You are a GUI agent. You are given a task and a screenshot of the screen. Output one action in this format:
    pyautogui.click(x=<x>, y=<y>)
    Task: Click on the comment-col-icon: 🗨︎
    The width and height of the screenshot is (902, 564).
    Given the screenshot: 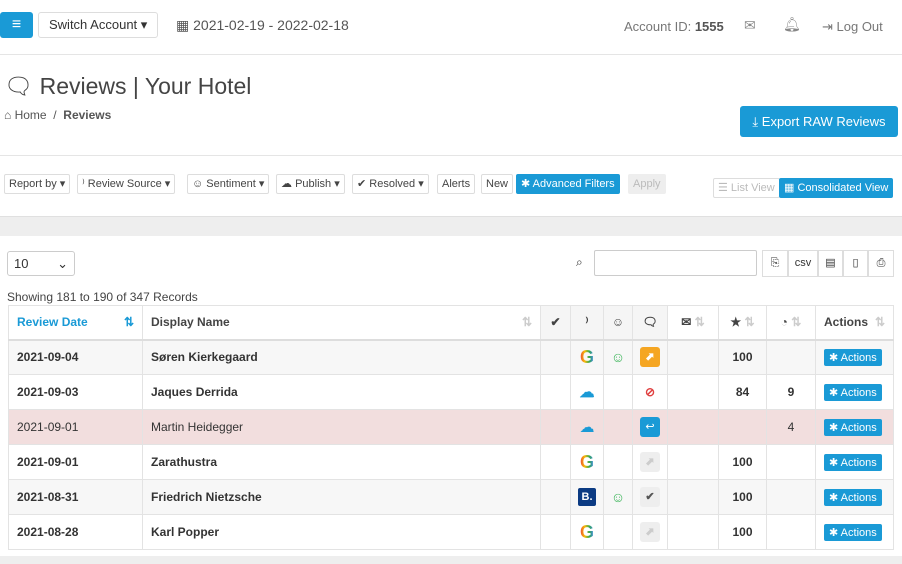 What is the action you would take?
    pyautogui.click(x=650, y=323)
    